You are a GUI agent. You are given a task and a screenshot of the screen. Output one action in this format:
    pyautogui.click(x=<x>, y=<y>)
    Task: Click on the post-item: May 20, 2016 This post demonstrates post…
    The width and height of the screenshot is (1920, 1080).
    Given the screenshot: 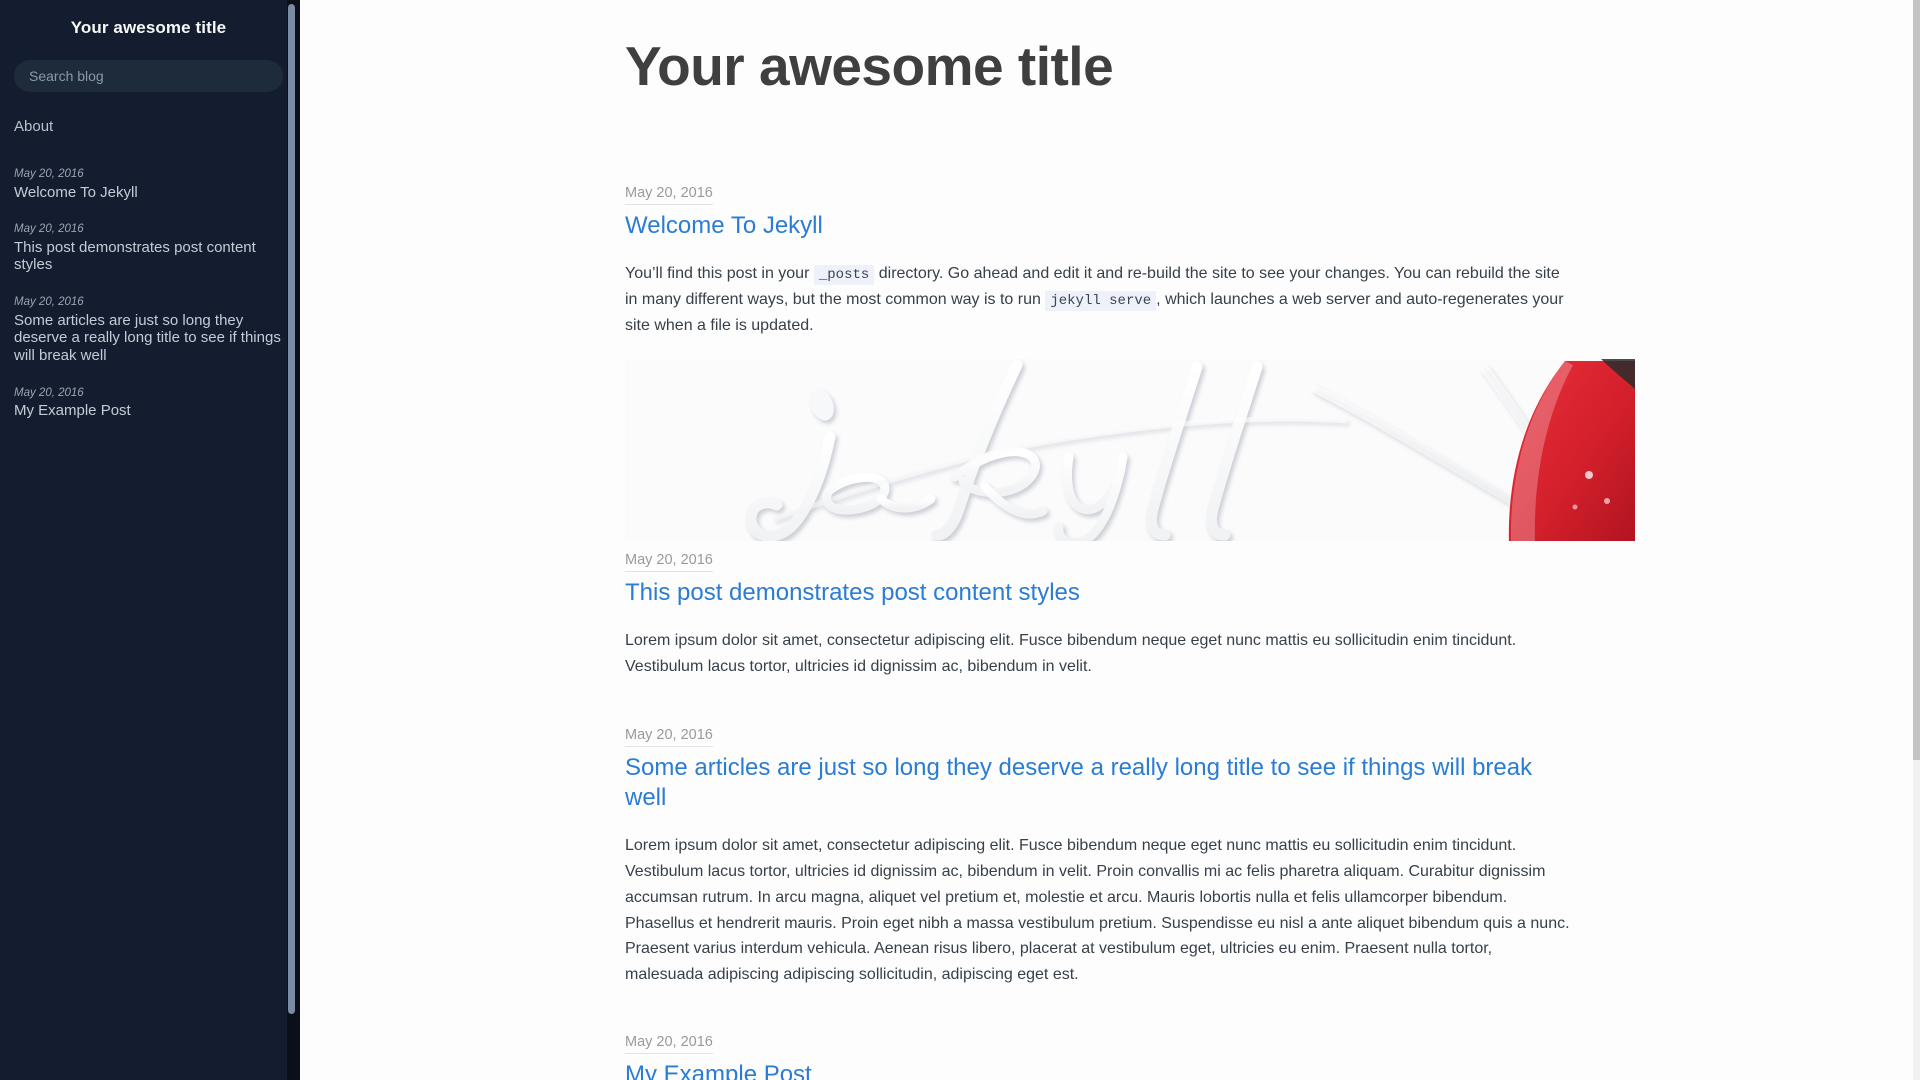 What is the action you would take?
    pyautogui.click(x=1097, y=615)
    